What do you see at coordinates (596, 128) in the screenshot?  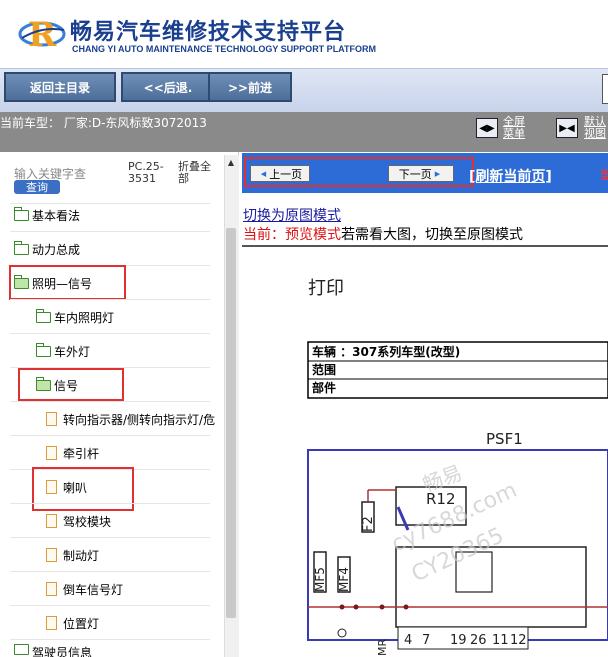 I see `default-view-link: 默认视图` at bounding box center [596, 128].